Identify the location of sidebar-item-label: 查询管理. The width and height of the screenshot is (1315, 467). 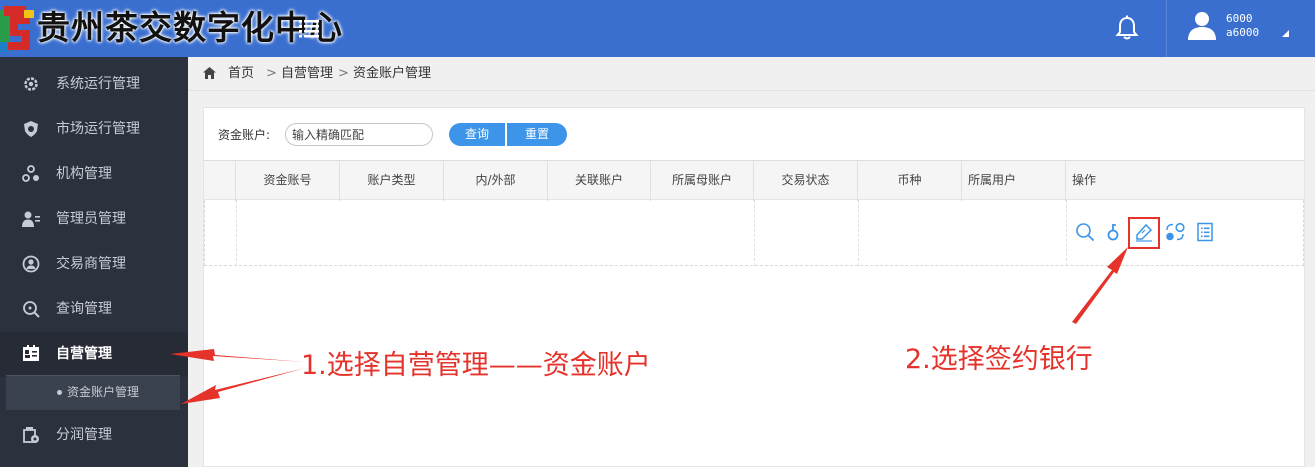
(84, 309).